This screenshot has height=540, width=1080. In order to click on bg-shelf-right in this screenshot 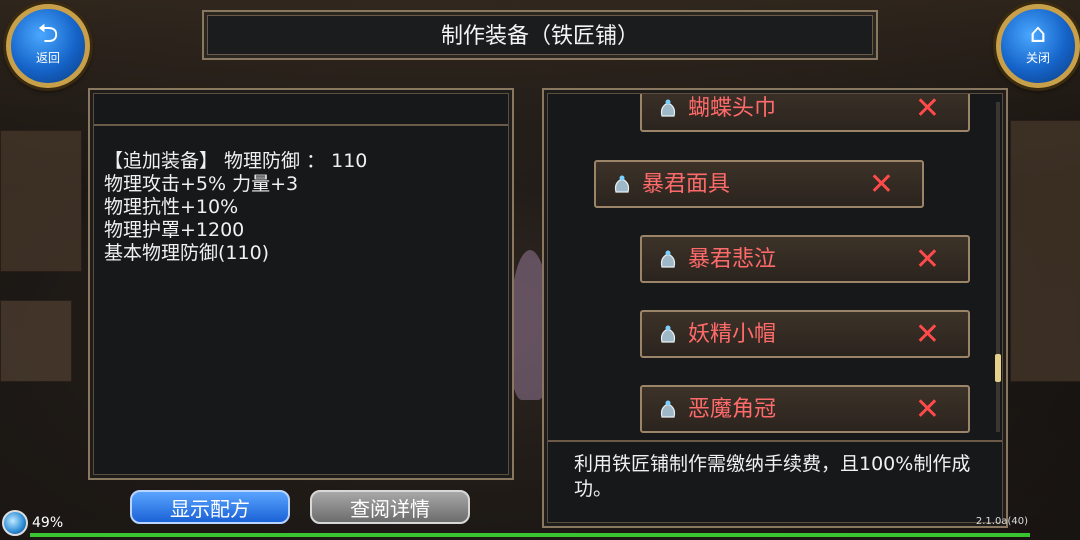, I will do `click(1045, 251)`.